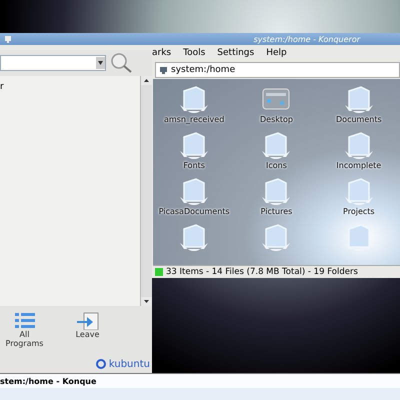 The image size is (400, 400). I want to click on brand-label: kubuntu, so click(129, 364).